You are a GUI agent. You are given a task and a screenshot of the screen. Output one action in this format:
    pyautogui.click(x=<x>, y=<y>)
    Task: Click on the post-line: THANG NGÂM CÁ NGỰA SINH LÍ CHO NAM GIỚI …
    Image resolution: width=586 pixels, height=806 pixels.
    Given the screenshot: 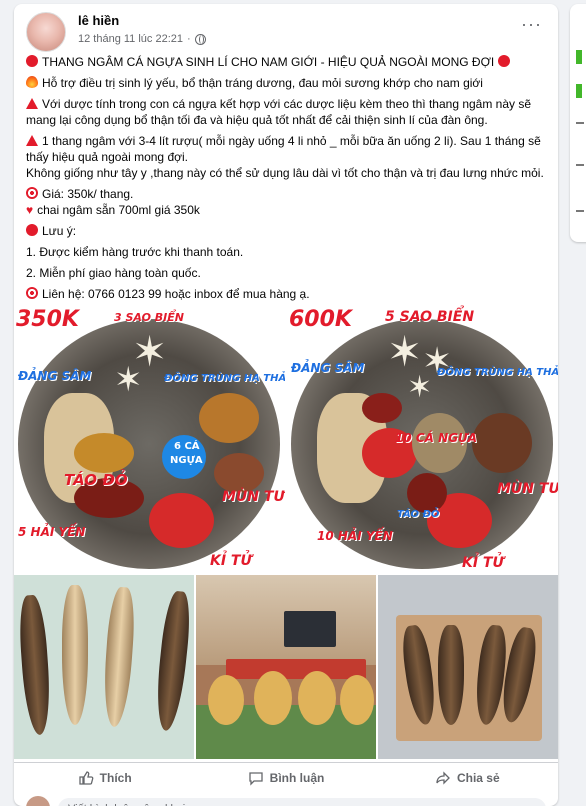 What is the action you would take?
    pyautogui.click(x=288, y=62)
    